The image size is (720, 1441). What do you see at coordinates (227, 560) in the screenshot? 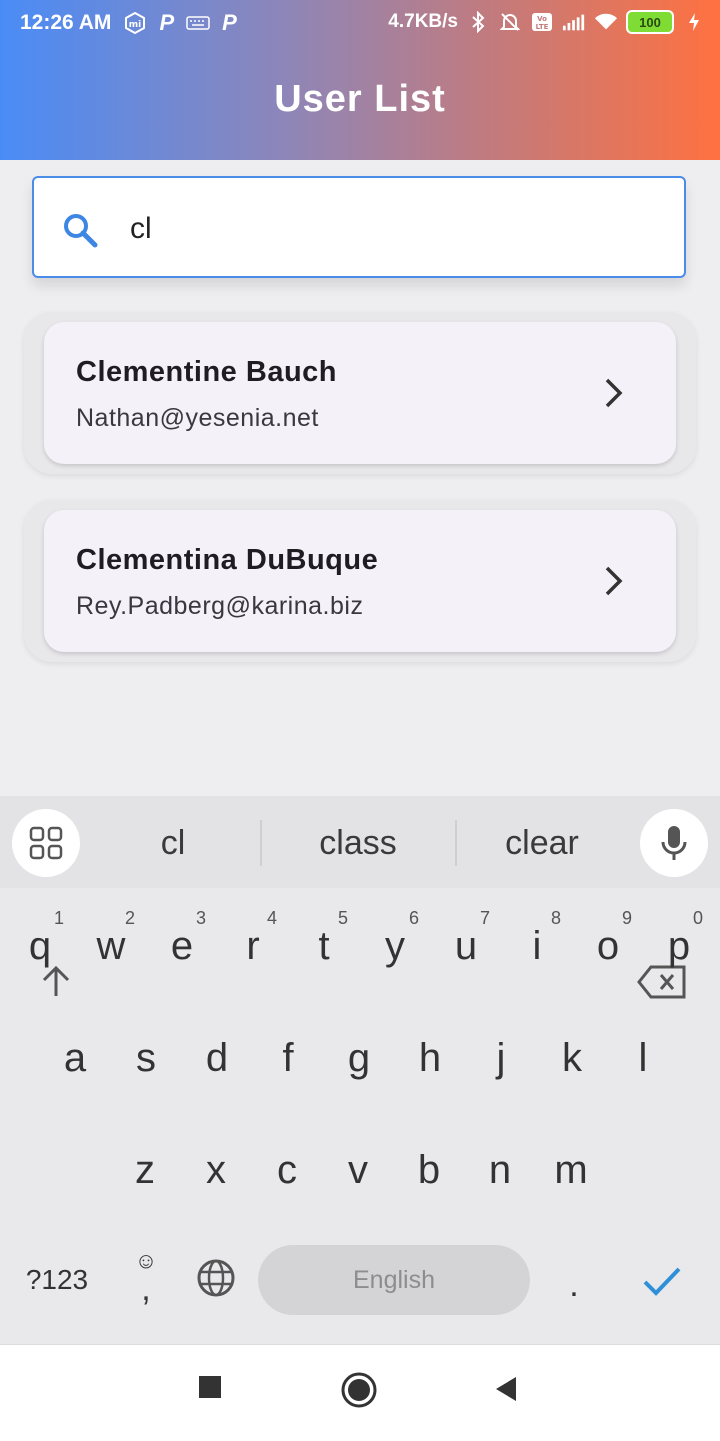
I see `user-name: Clementina DuBuque` at bounding box center [227, 560].